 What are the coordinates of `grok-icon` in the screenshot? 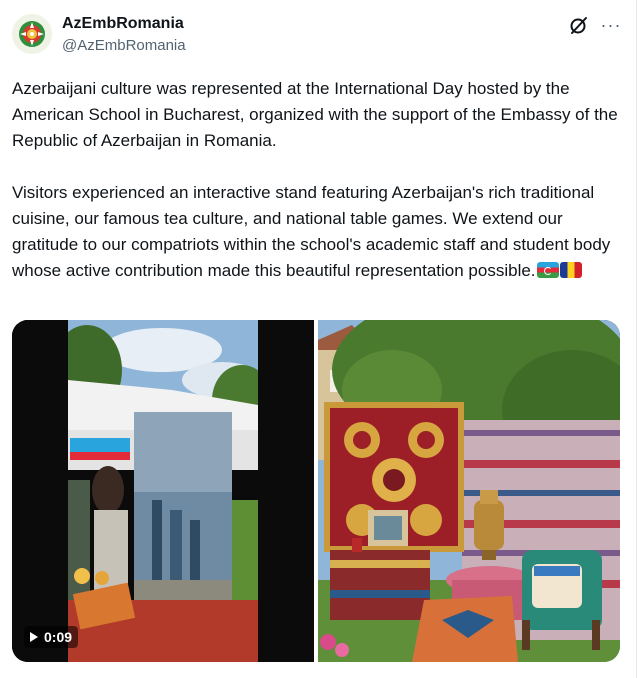 It's located at (579, 25).